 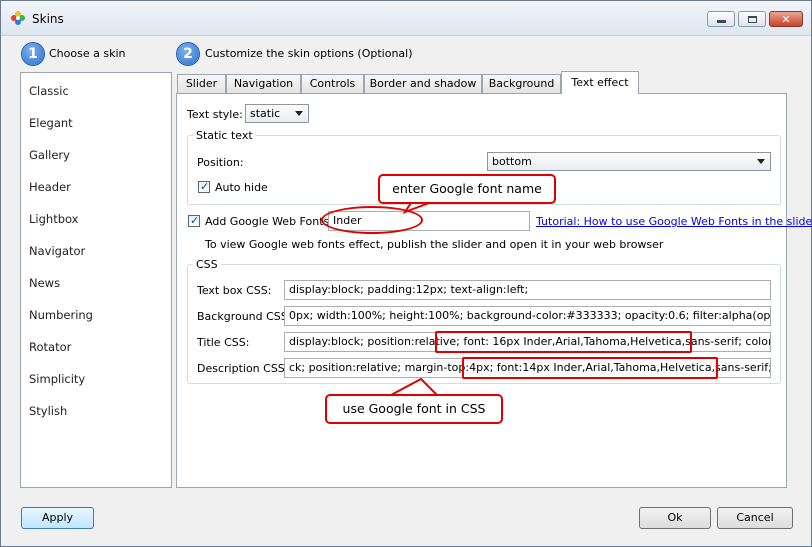 I want to click on ok-button: Ok, so click(x=675, y=518).